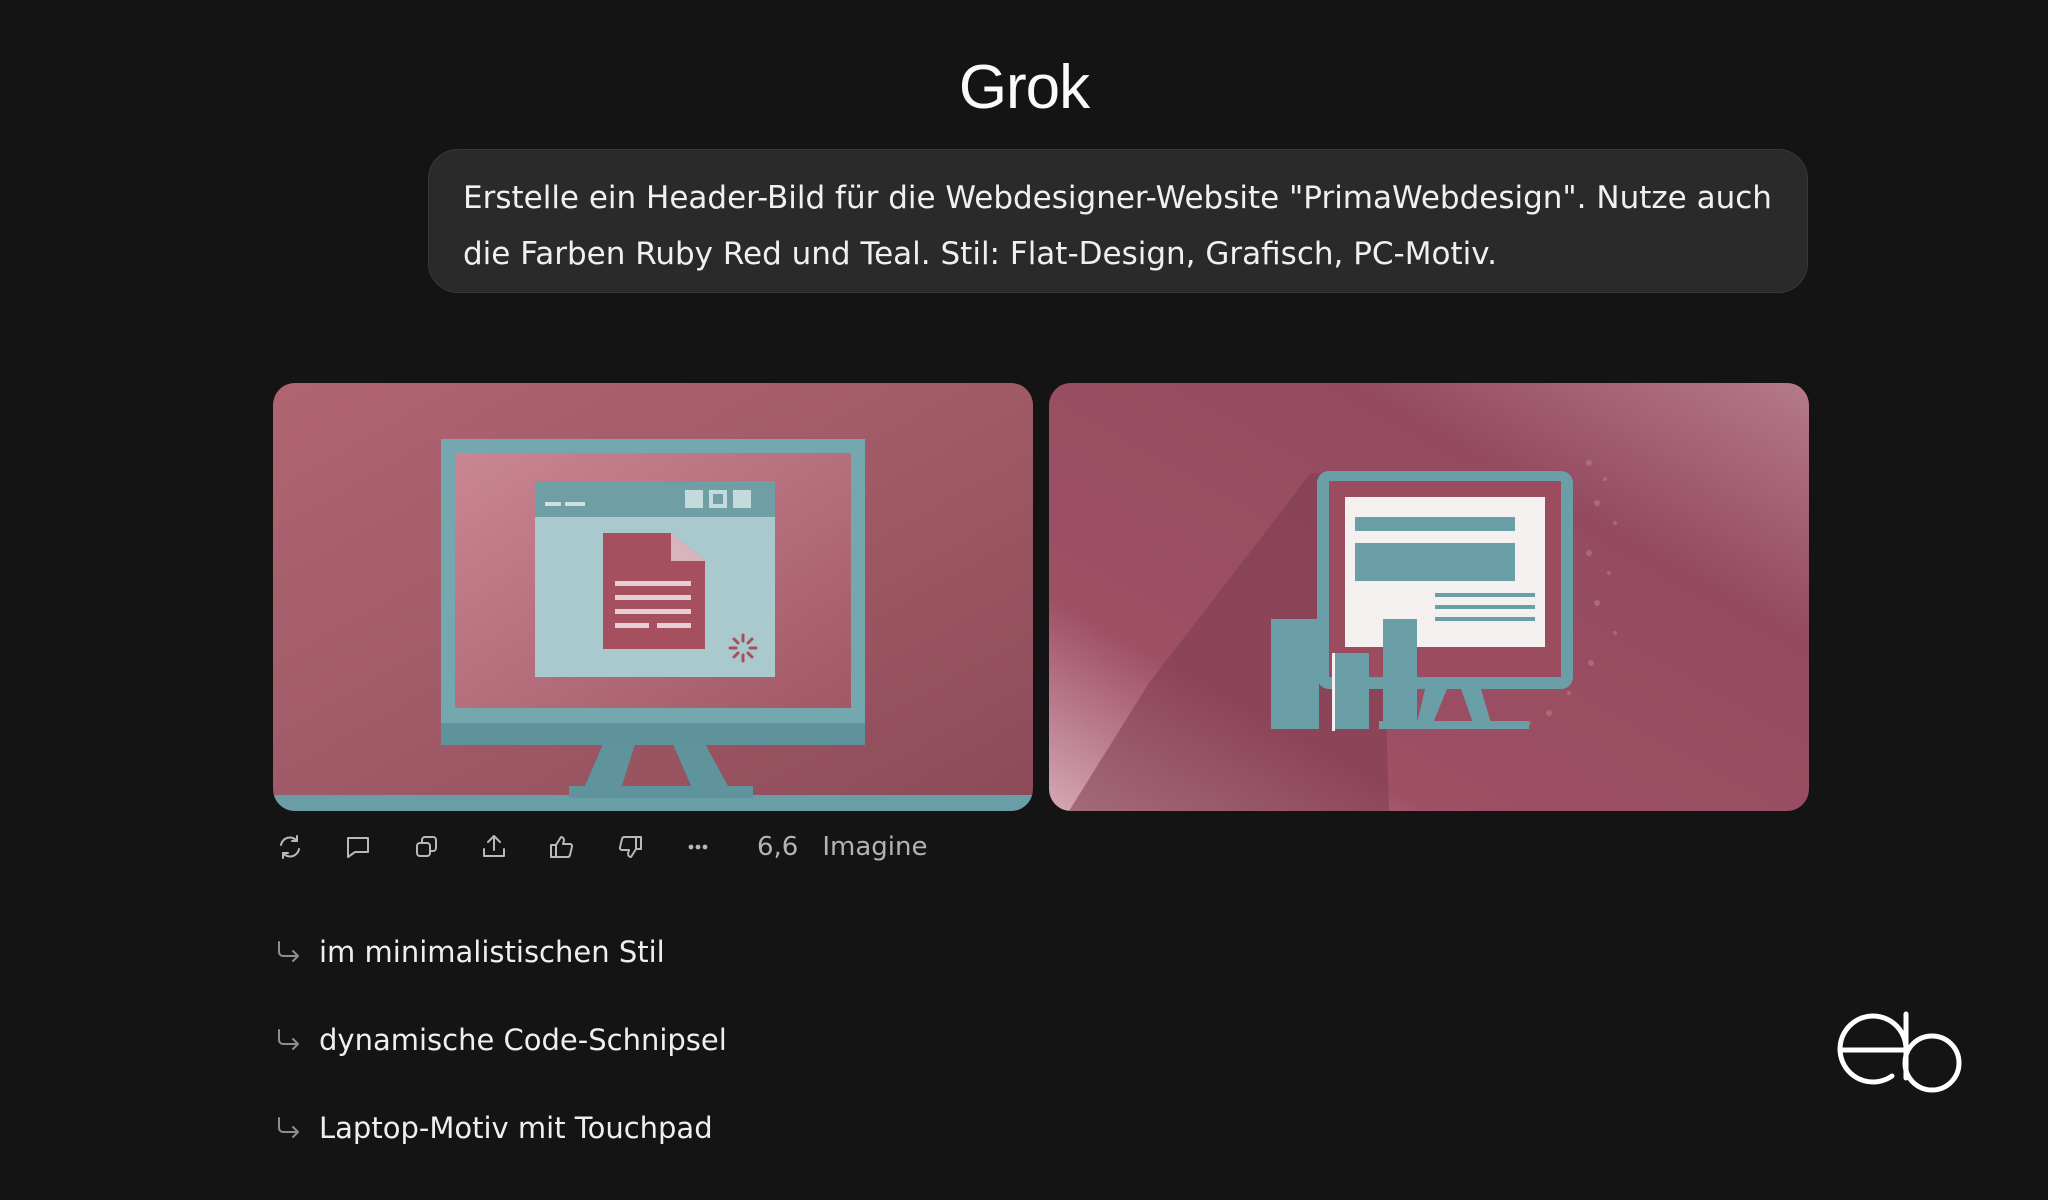  I want to click on suggestion-item: dynamische Code-Schnipsel, so click(500, 1040).